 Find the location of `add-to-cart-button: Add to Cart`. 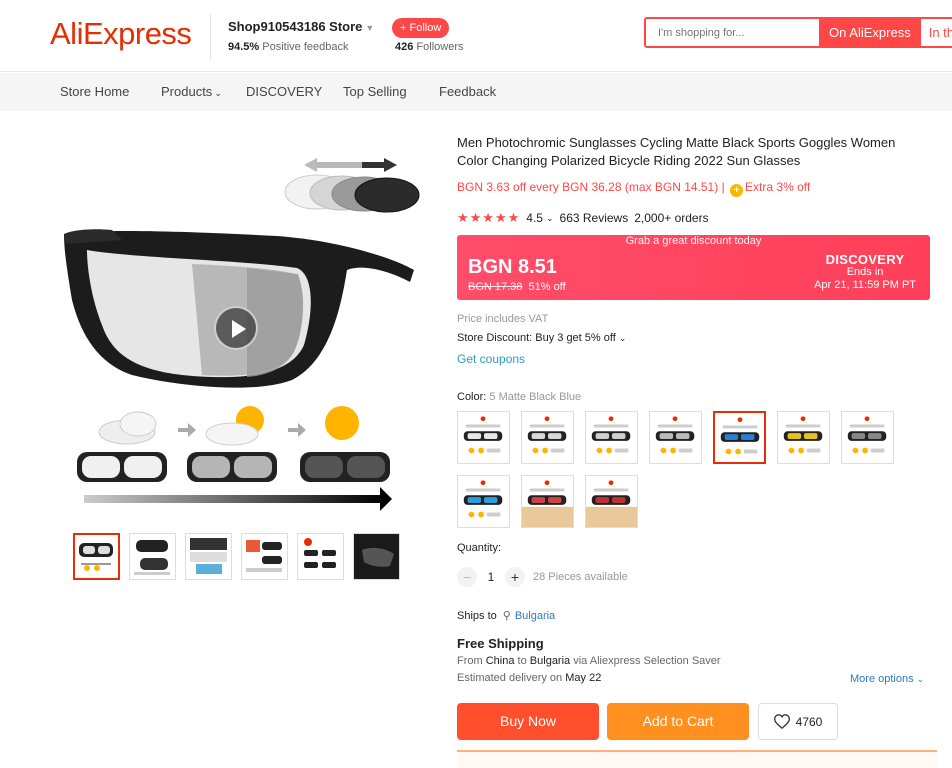

add-to-cart-button: Add to Cart is located at coordinates (678, 721).